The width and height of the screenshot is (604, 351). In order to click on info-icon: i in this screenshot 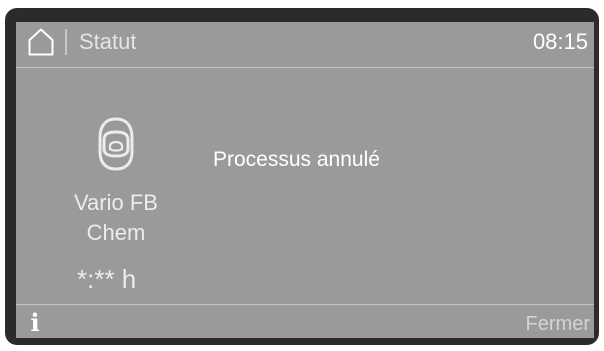, I will do `click(35, 323)`.